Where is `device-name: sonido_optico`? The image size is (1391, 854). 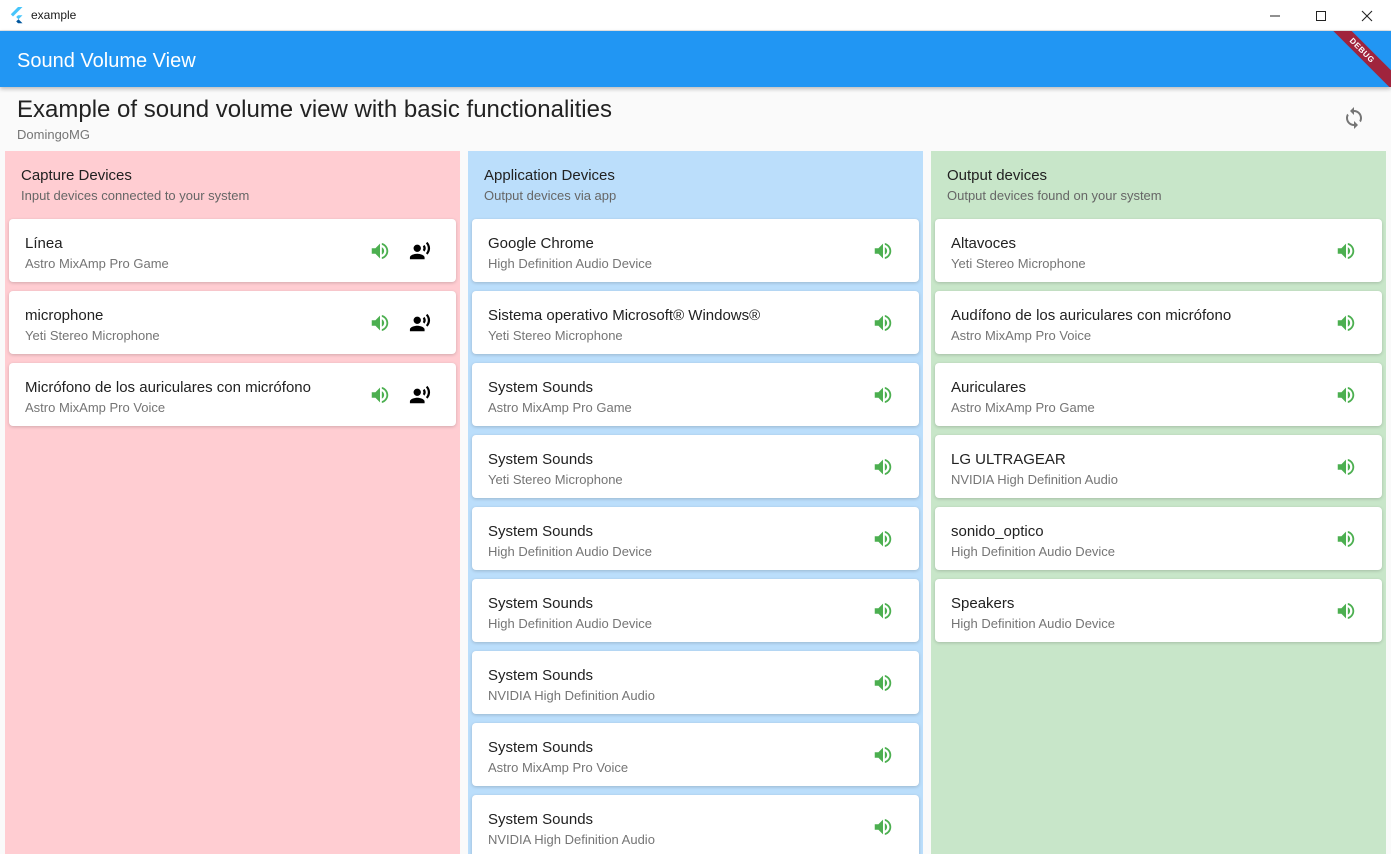 device-name: sonido_optico is located at coordinates (997, 531).